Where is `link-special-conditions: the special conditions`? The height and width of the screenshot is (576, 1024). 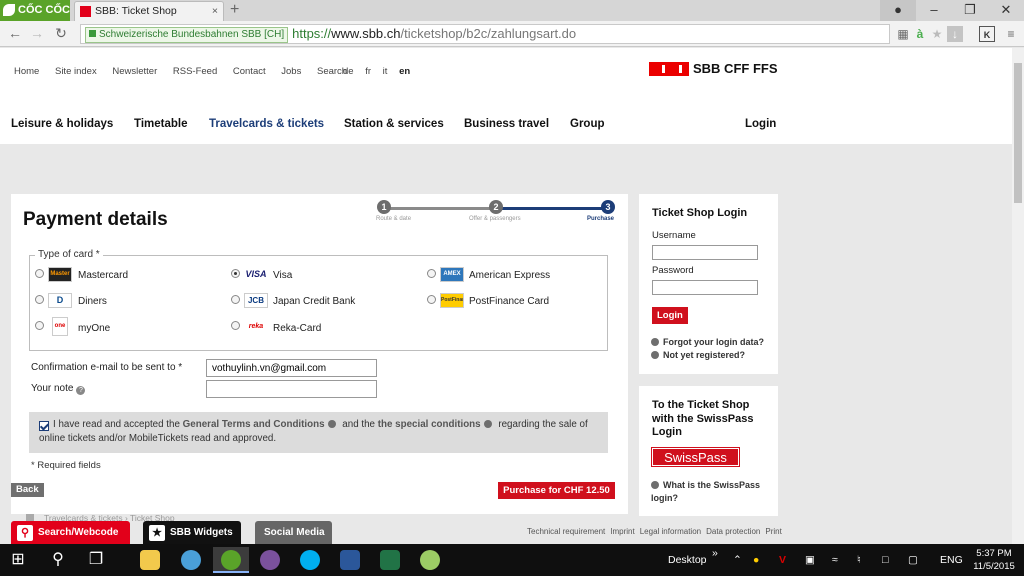 link-special-conditions: the special conditions is located at coordinates (429, 424).